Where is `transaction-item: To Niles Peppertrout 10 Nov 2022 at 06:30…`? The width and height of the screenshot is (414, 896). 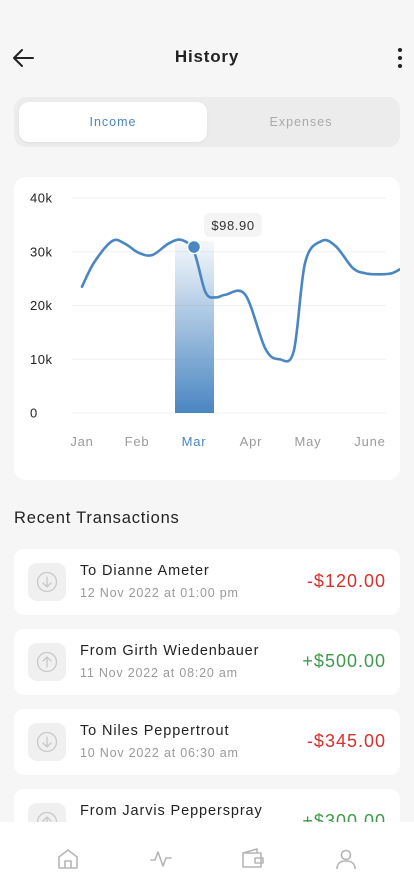
transaction-item: To Niles Peppertrout 10 Nov 2022 at 06:30… is located at coordinates (207, 742).